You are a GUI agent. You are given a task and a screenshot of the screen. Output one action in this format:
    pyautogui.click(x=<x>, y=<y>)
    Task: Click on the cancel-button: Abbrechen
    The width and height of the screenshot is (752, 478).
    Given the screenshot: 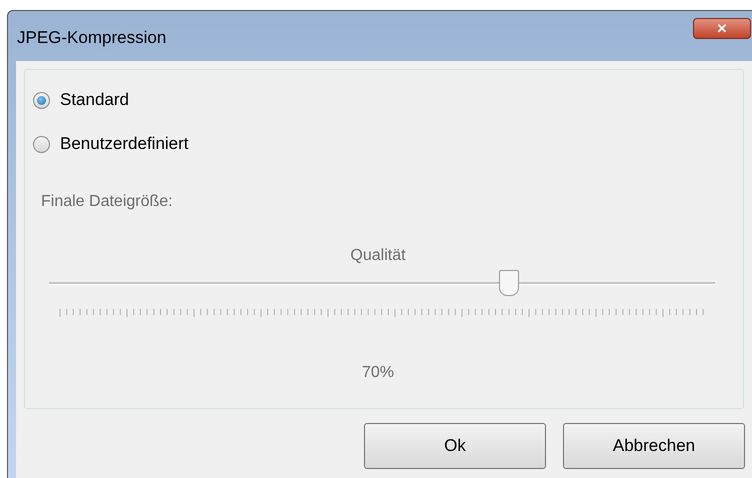 What is the action you would take?
    pyautogui.click(x=654, y=446)
    